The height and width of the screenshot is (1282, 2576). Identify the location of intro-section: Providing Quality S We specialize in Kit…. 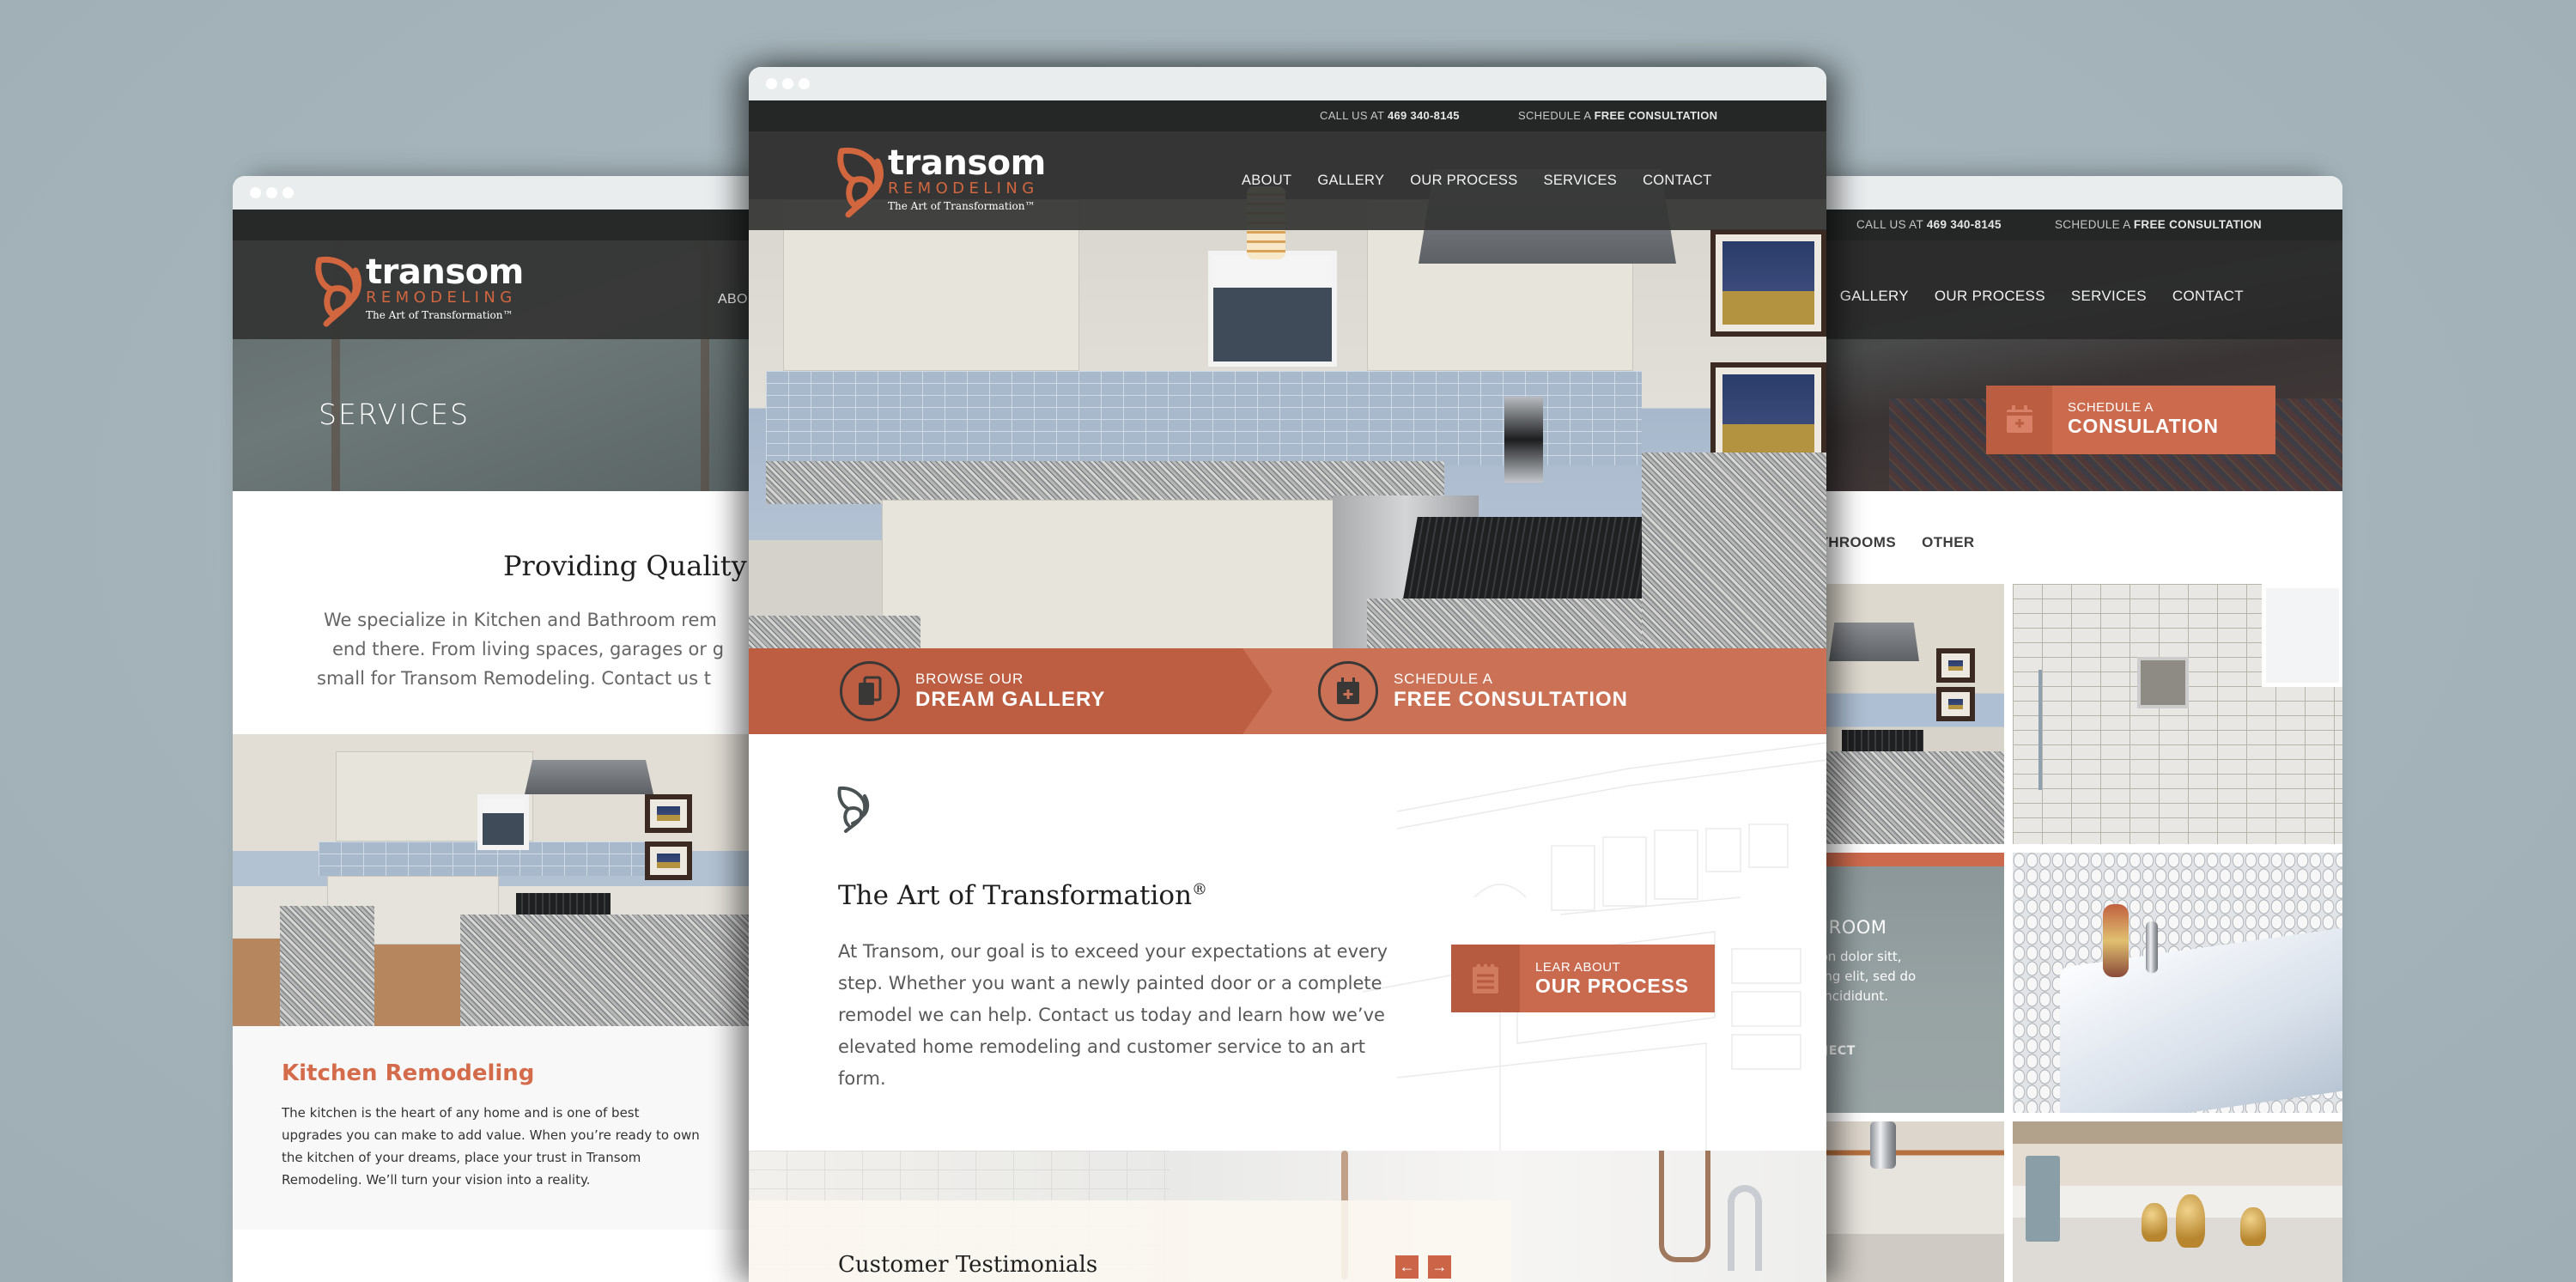
(499, 612).